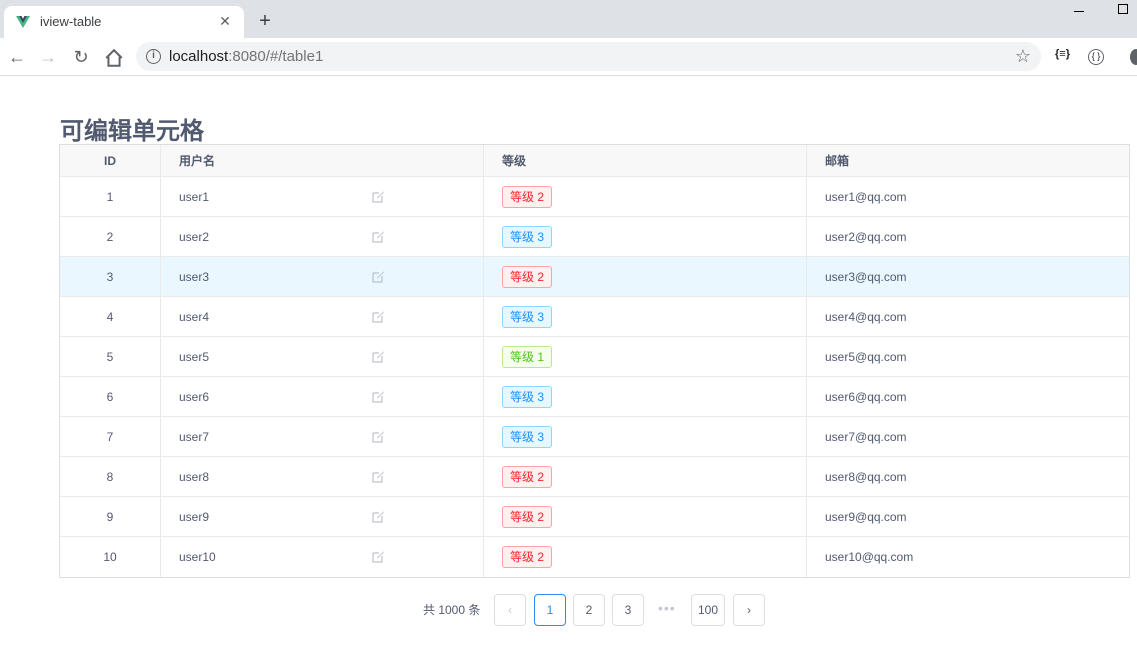 This screenshot has width=1137, height=647. What do you see at coordinates (48, 57) in the screenshot?
I see `forward-arrow-icon: →` at bounding box center [48, 57].